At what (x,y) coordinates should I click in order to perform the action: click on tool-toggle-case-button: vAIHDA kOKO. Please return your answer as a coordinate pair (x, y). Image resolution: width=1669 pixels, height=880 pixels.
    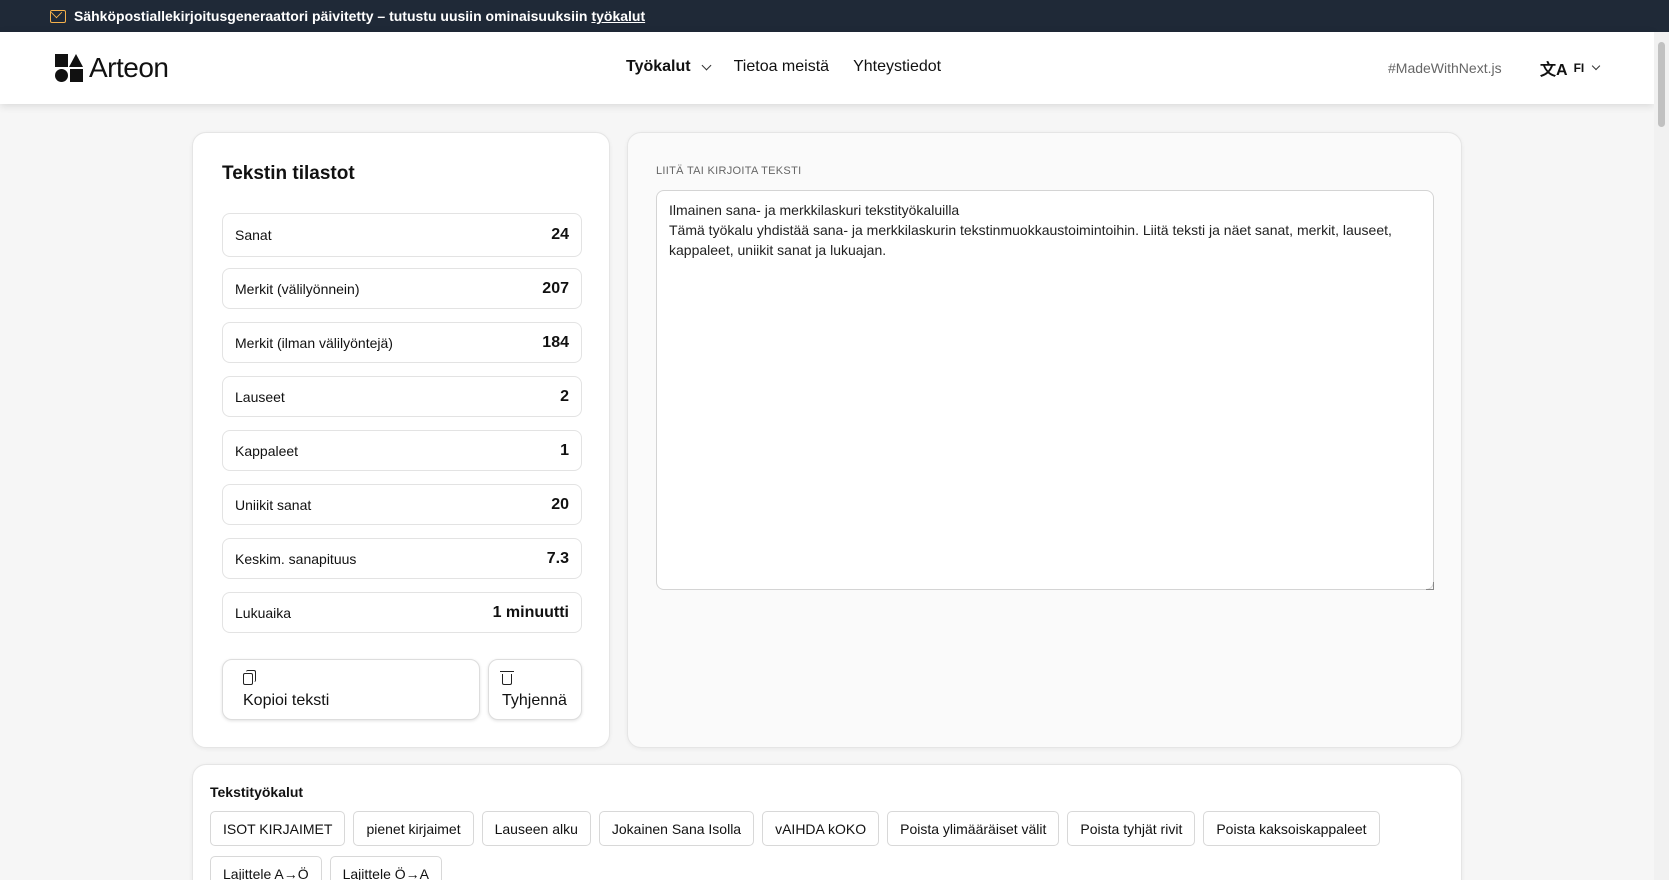
    Looking at the image, I should click on (821, 828).